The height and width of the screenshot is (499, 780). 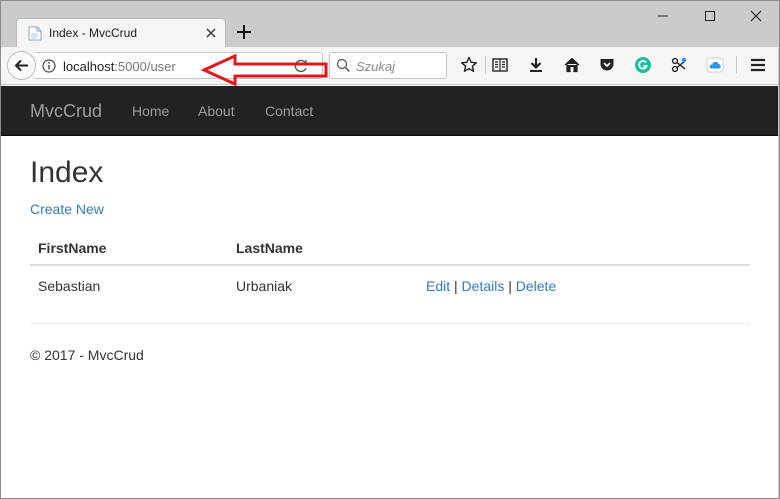 What do you see at coordinates (710, 16) in the screenshot?
I see `maximize-icon` at bounding box center [710, 16].